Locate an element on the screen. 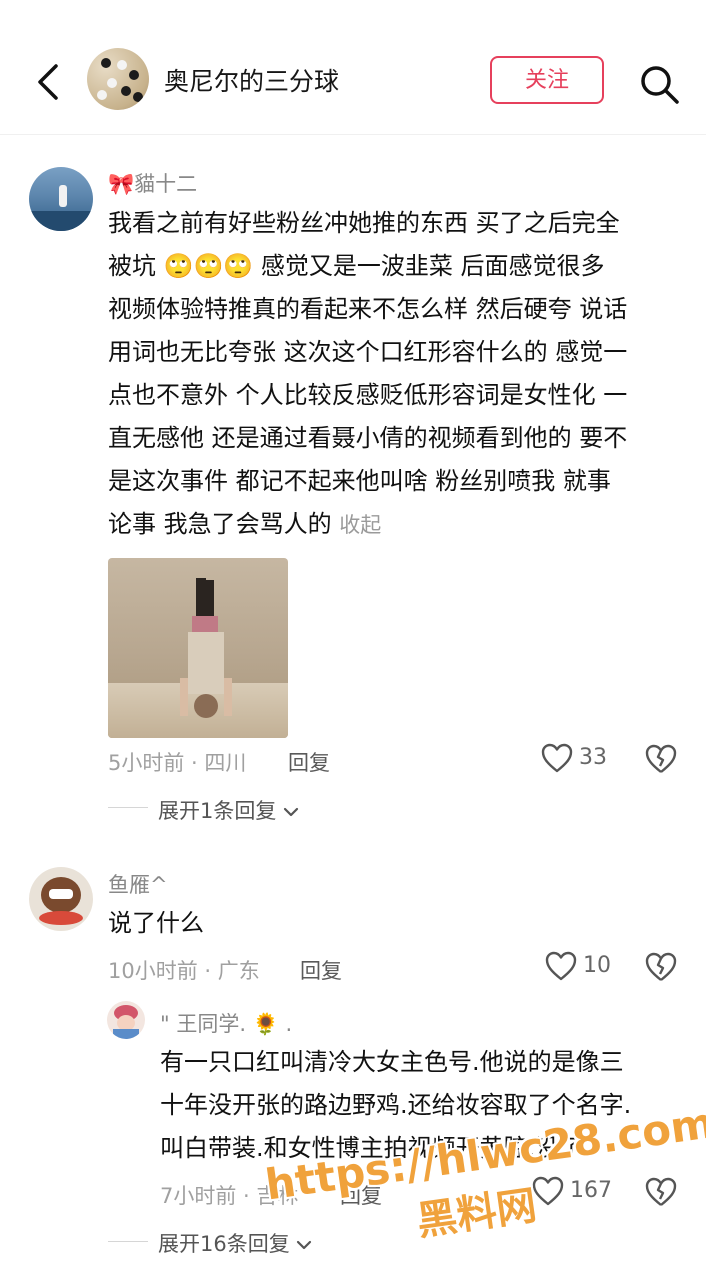  chevron-down-icon is located at coordinates (291, 812).